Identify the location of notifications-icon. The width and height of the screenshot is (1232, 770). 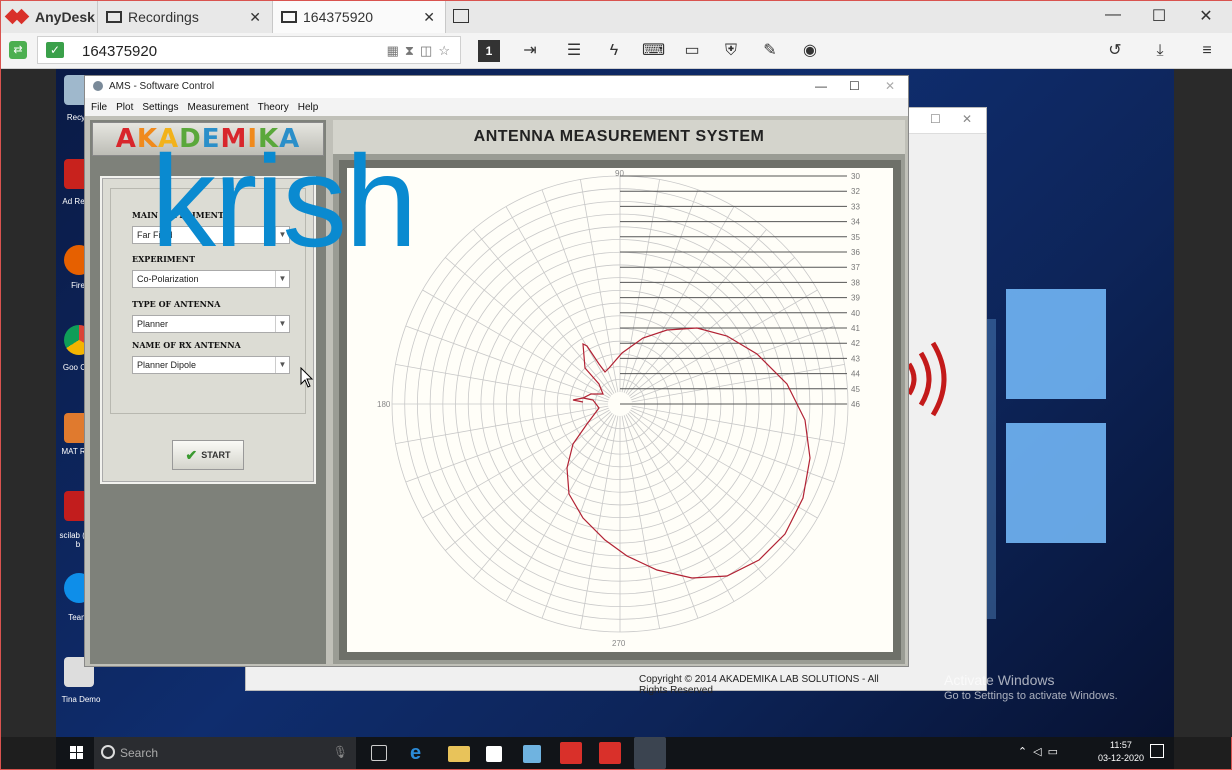
(1157, 751).